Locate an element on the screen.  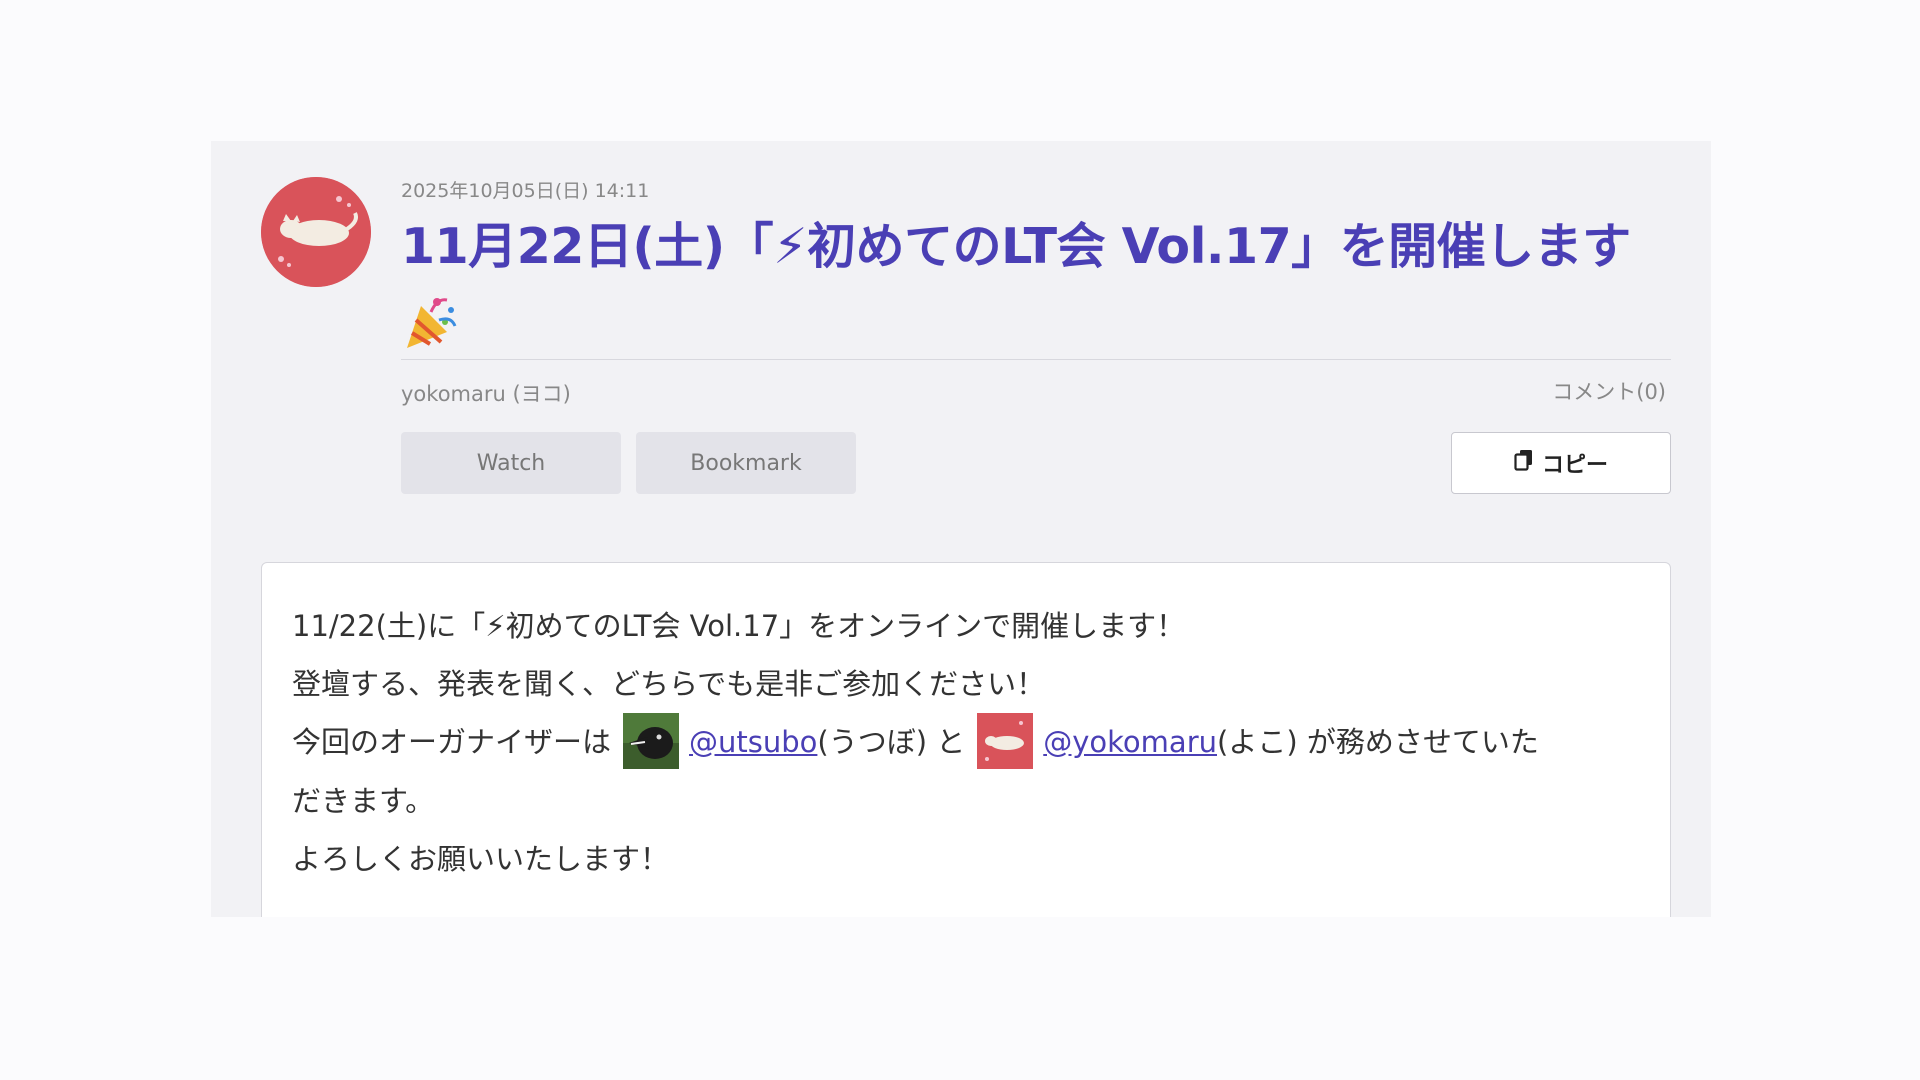
yokomaru-avatar is located at coordinates (1005, 741).